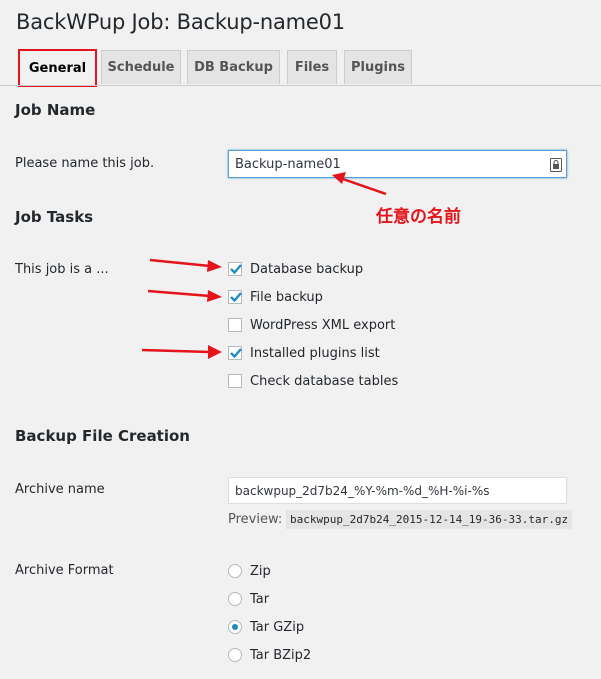  Describe the element at coordinates (418, 217) in the screenshot. I see `annotation-text: 任意の名前` at that location.